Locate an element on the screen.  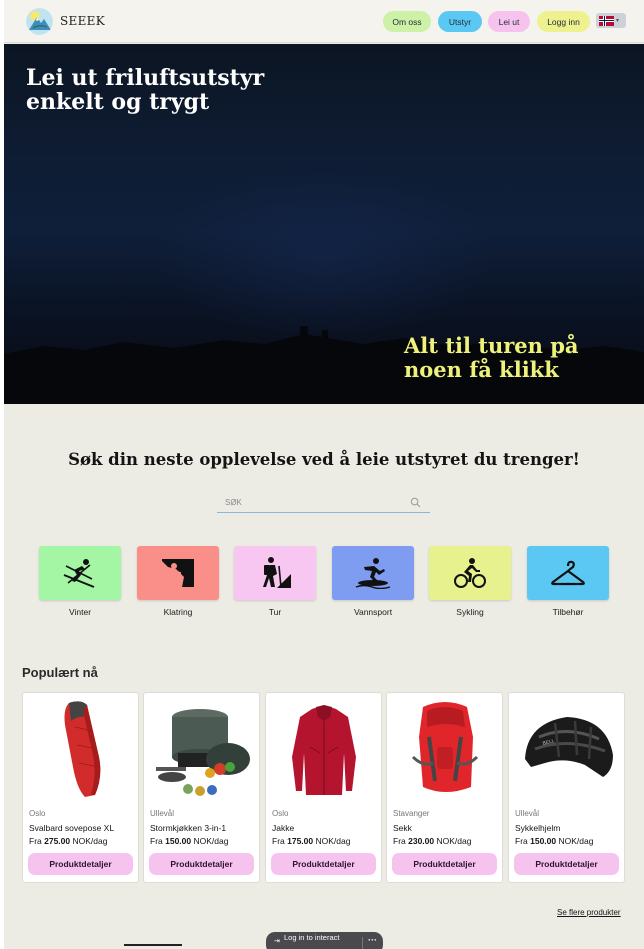
product-price: Fra 175.00 NOK/dag is located at coordinates (311, 841).